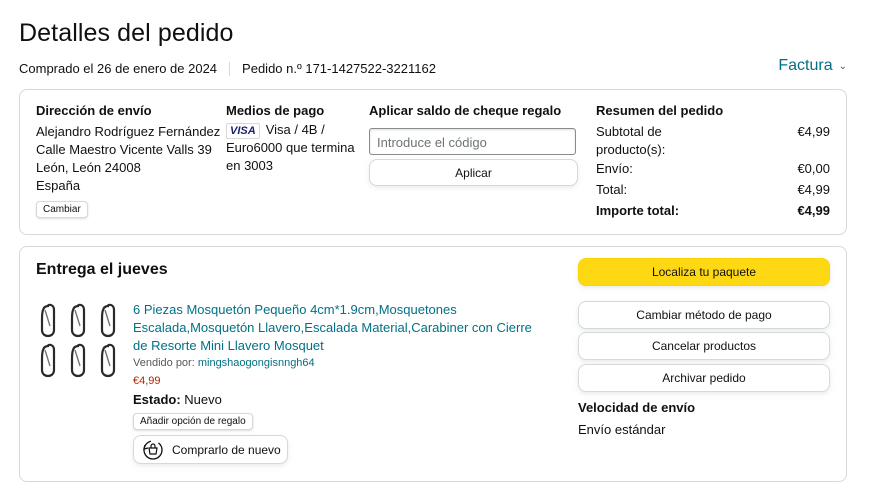 This screenshot has height=492, width=869. I want to click on payment-line: Visa / 4B /, so click(295, 129).